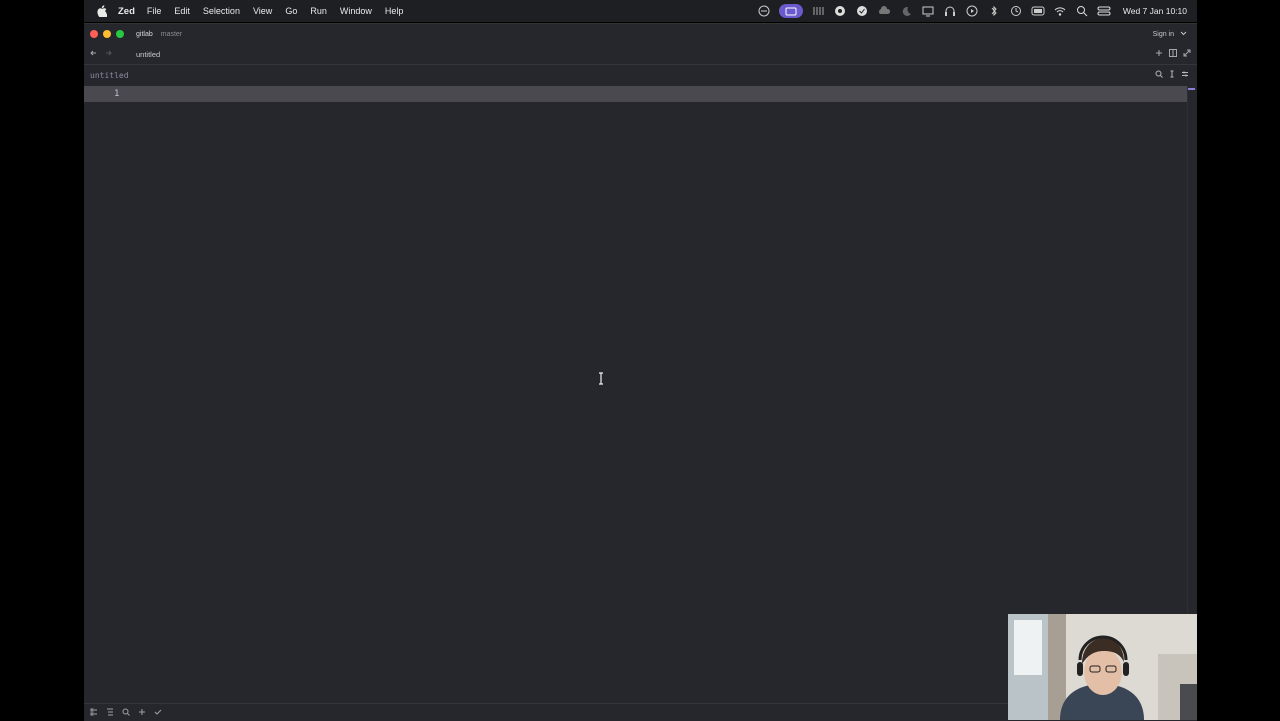 This screenshot has width=1280, height=721. What do you see at coordinates (171, 34) in the screenshot?
I see `branch-name: master` at bounding box center [171, 34].